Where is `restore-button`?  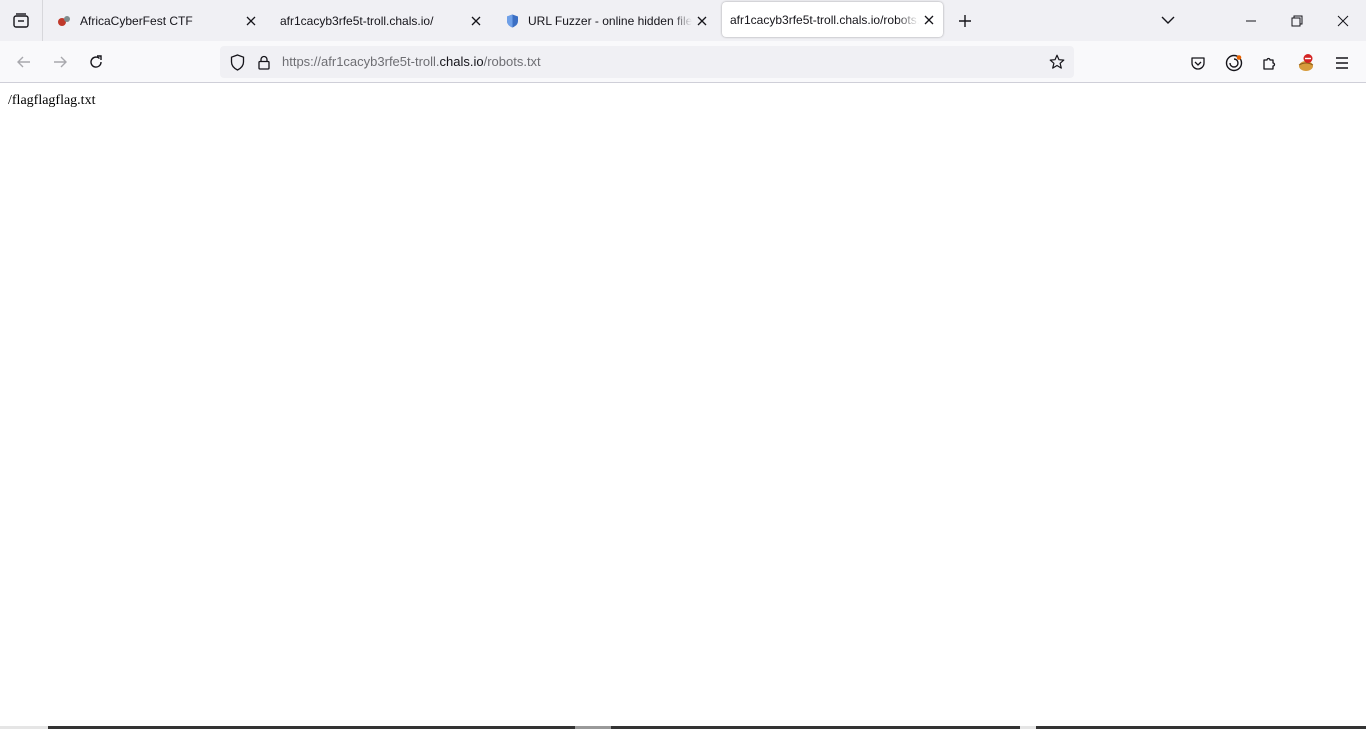 restore-button is located at coordinates (1297, 20).